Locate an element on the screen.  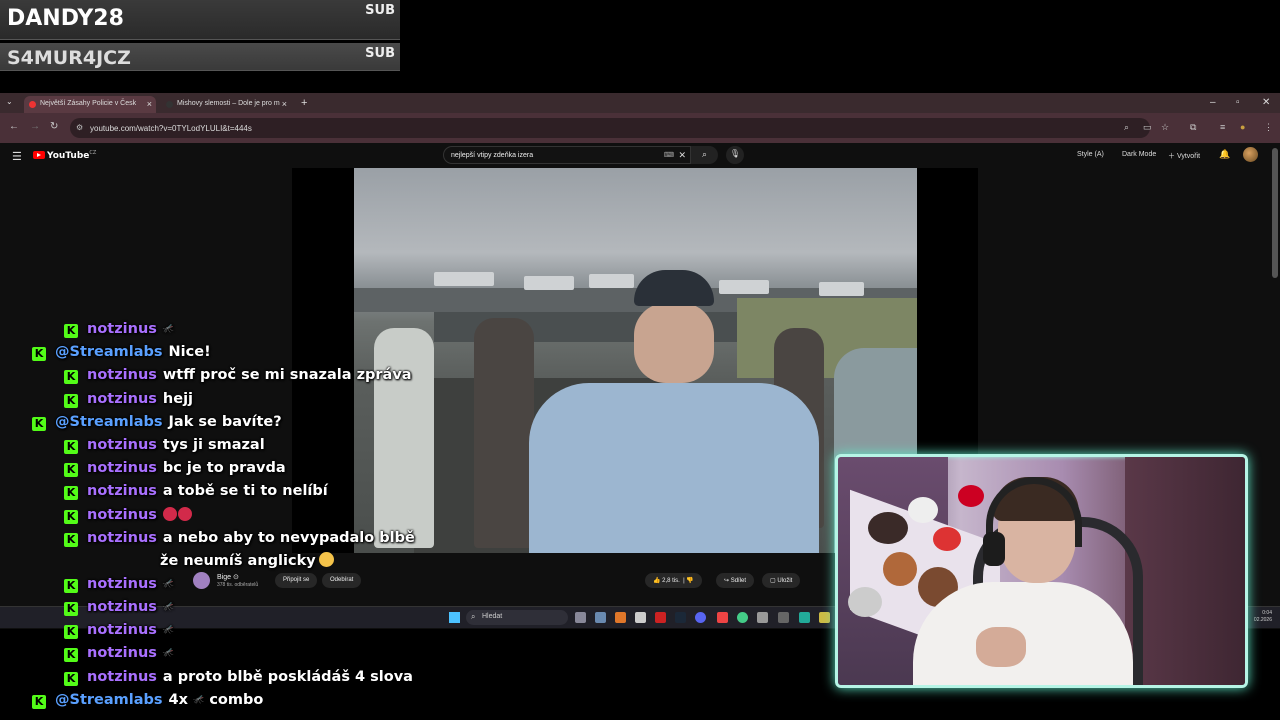
extensions-icon: ⧉ is located at coordinates (1193, 127).